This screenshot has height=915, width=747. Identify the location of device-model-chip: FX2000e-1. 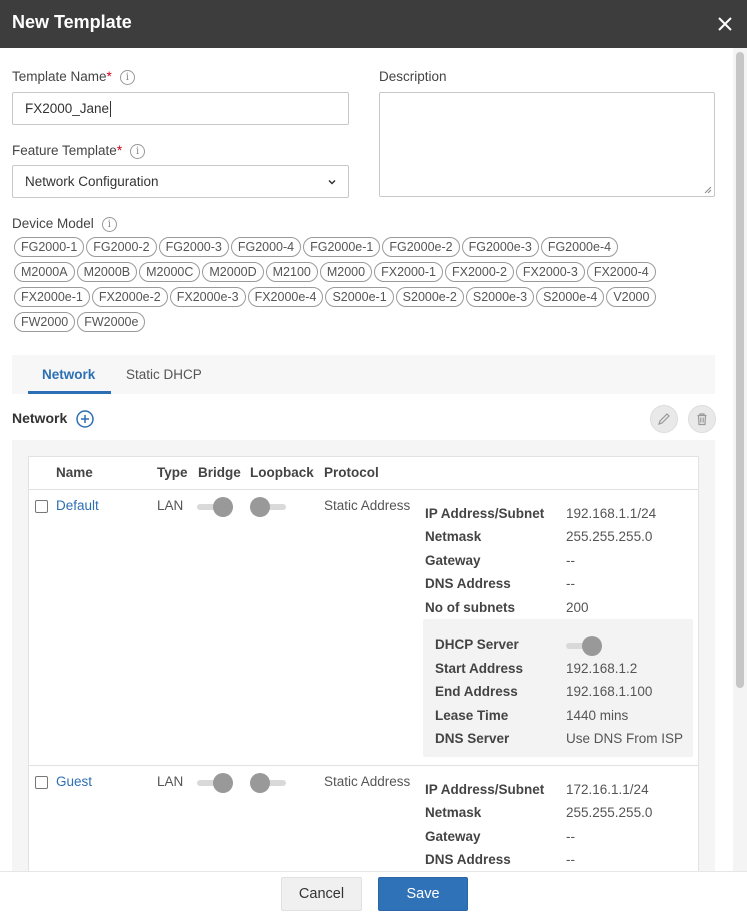
(52, 297).